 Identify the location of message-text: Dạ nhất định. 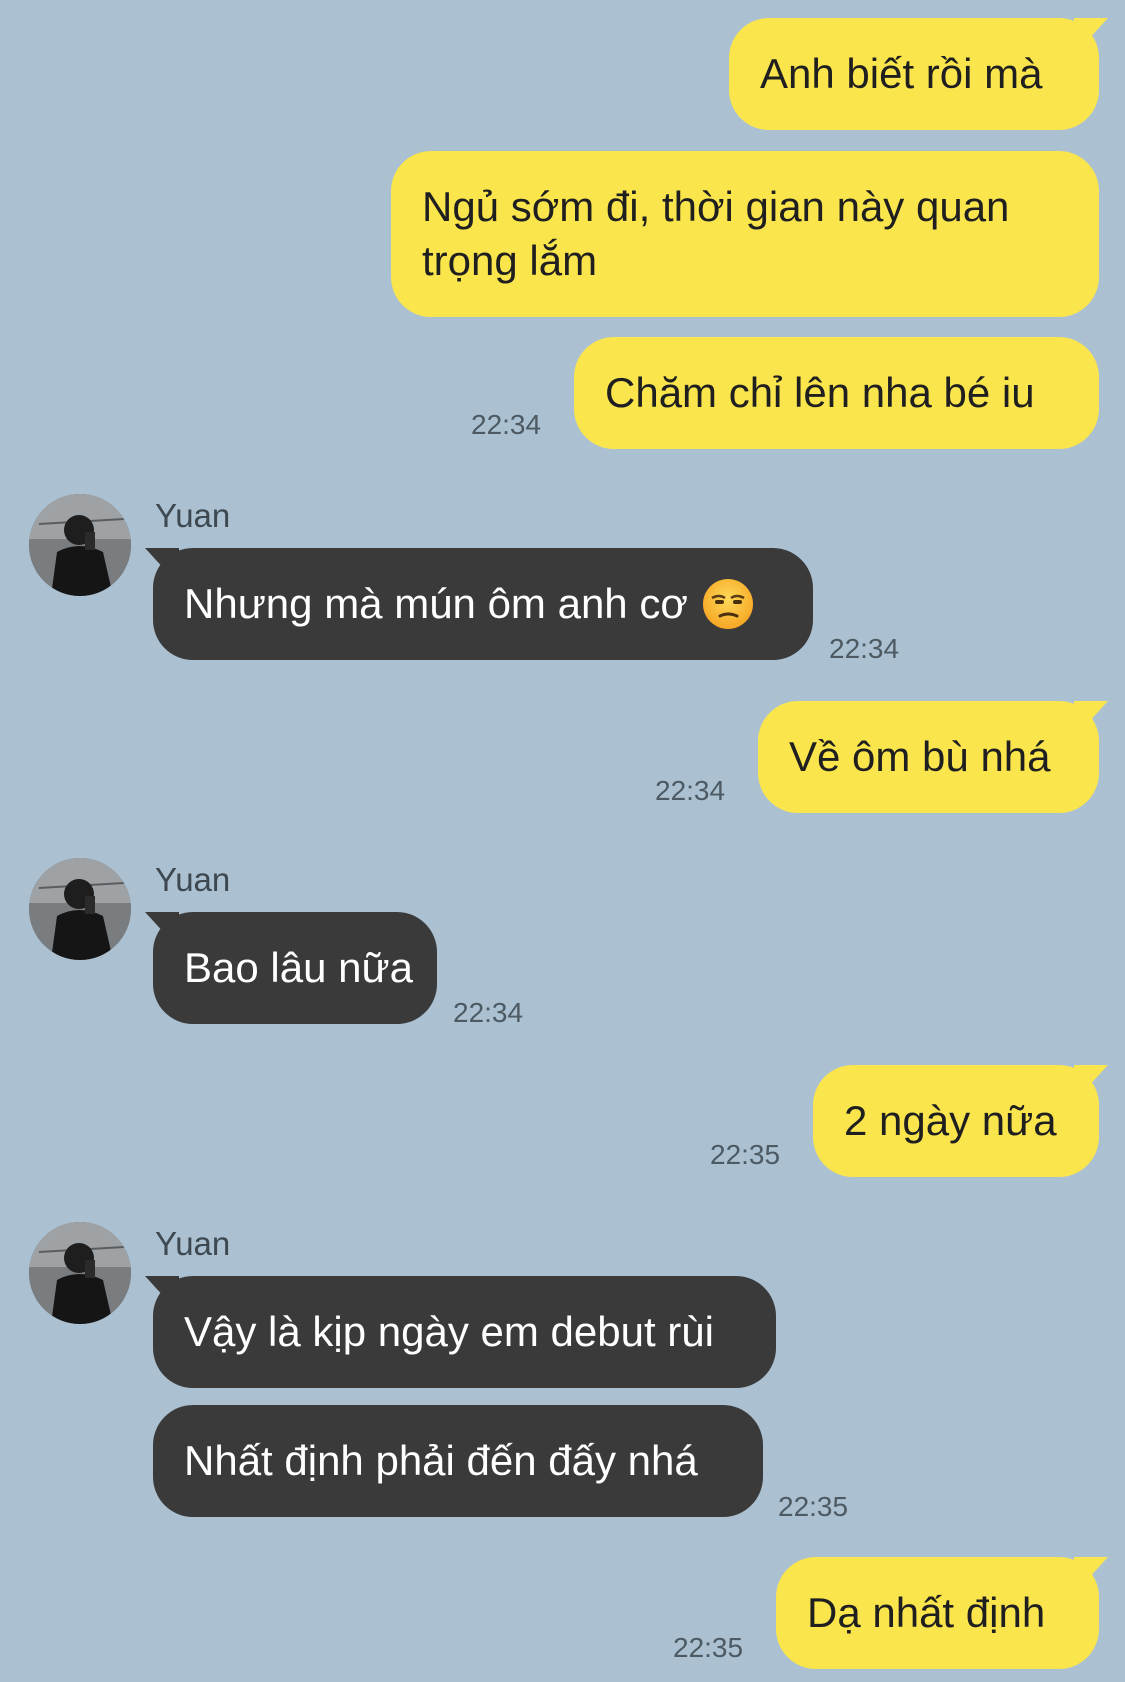
(926, 1612).